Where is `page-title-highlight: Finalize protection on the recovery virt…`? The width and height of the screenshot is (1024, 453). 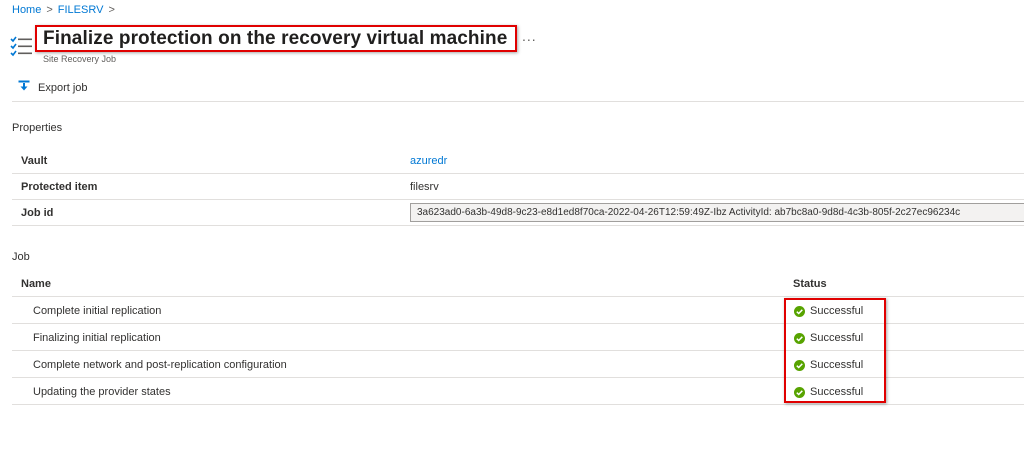 page-title-highlight: Finalize protection on the recovery virt… is located at coordinates (276, 38).